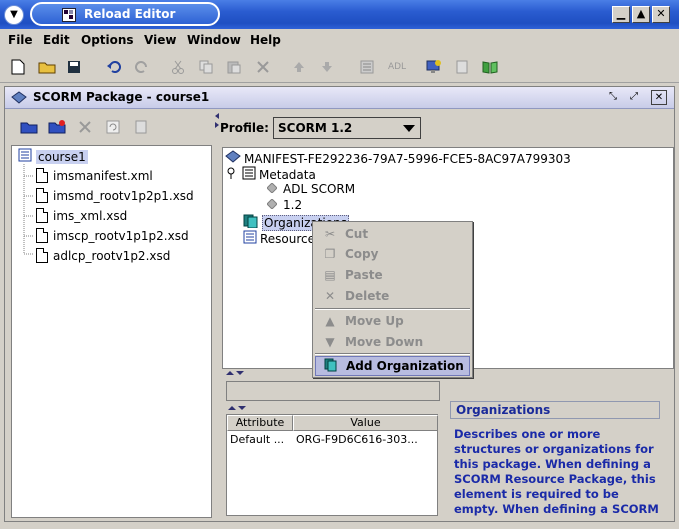  I want to click on value-column-header: Value, so click(365, 423).